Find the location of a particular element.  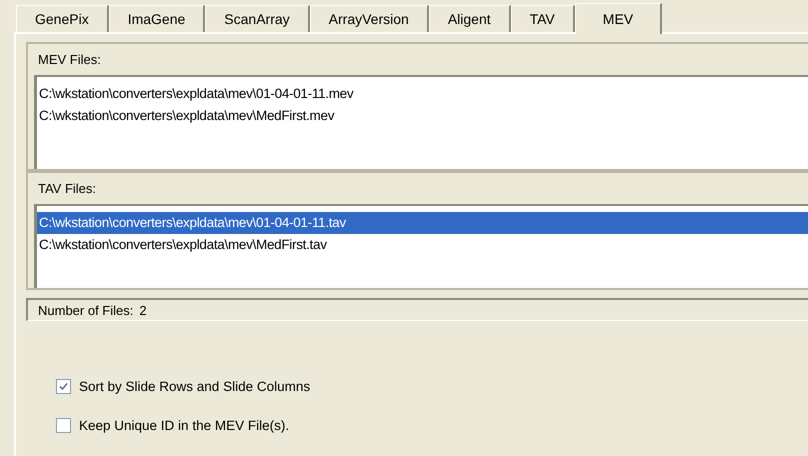

file-list-item: C:\wkstation\converters\expldata\mev\01-04-01-11.tav is located at coordinates (422, 223).